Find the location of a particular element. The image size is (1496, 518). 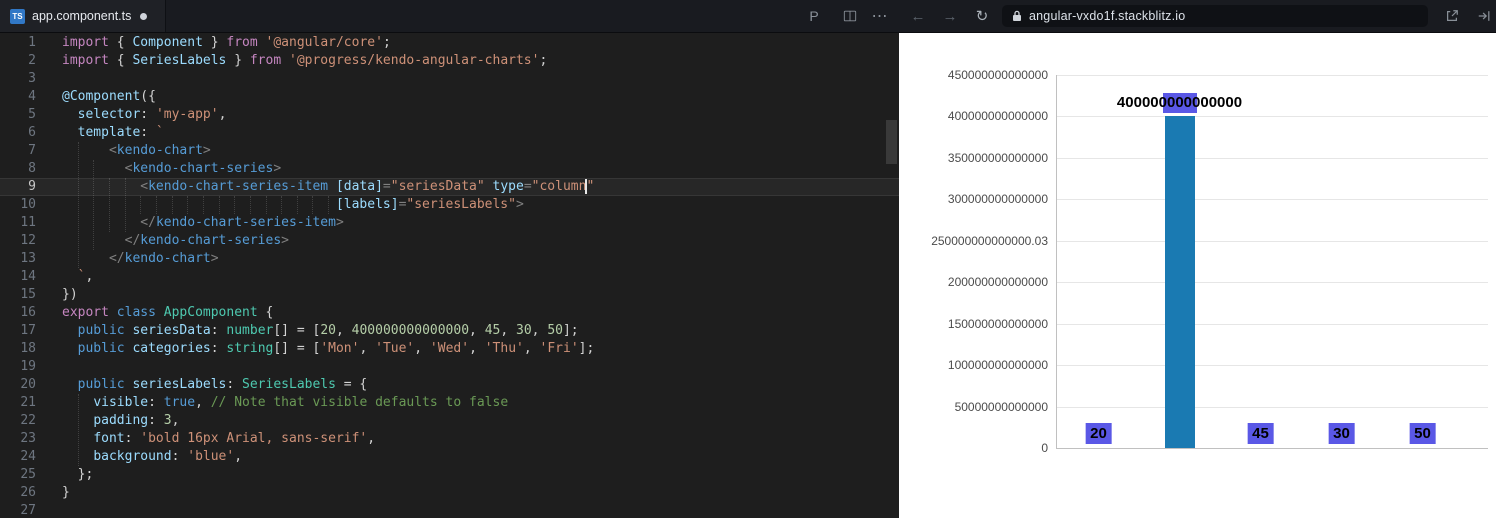

line-number: 7 is located at coordinates (32, 150).